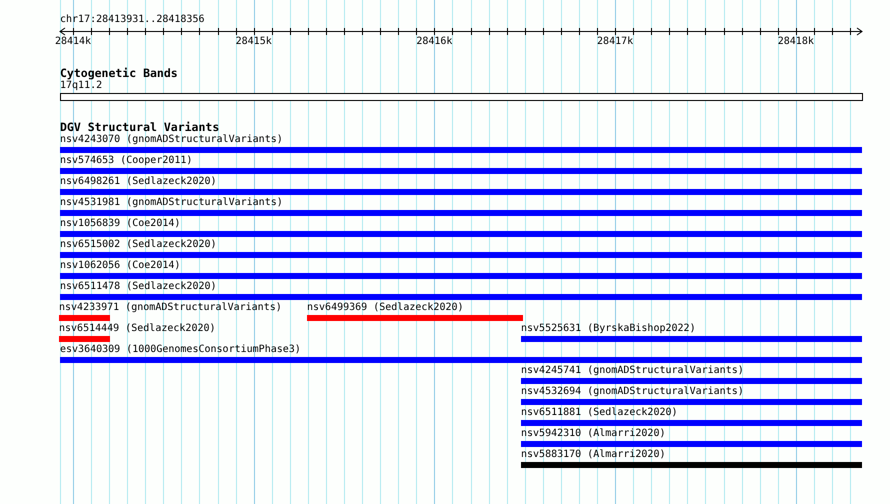  What do you see at coordinates (171, 202) in the screenshot?
I see `variant-label: nsv4531981 (gnomADStructuralVariants)` at bounding box center [171, 202].